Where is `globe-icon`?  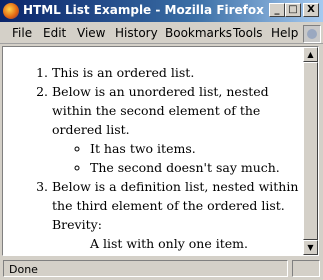
globe-icon is located at coordinates (312, 34).